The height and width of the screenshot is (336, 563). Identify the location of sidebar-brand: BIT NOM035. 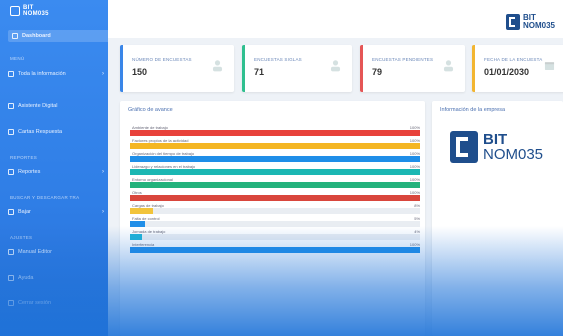
(29, 11).